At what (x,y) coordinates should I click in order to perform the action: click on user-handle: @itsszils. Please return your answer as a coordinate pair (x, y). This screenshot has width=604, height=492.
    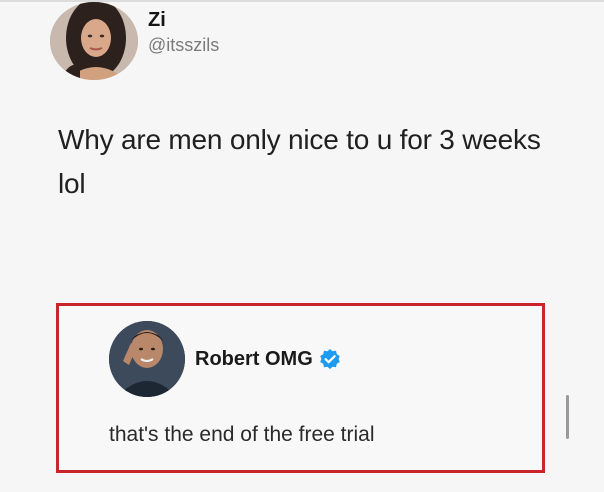
    Looking at the image, I should click on (183, 45).